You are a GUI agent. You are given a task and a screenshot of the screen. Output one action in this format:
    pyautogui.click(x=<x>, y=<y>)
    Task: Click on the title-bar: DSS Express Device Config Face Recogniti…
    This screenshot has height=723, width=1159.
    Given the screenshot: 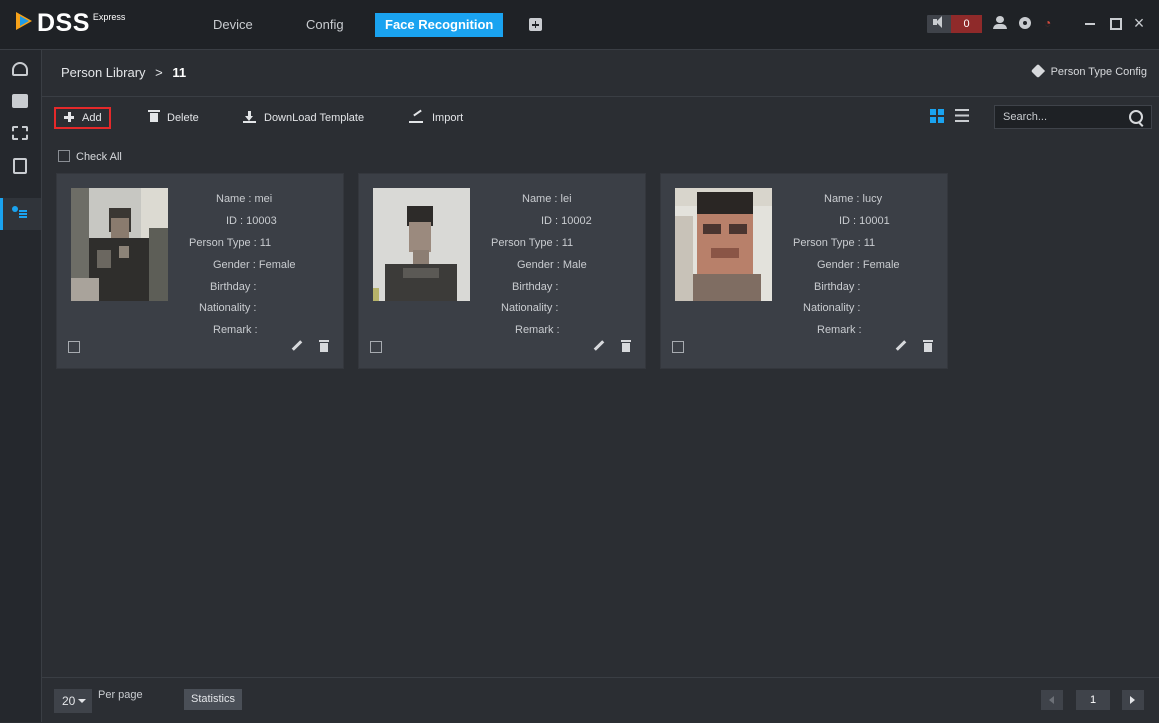 What is the action you would take?
    pyautogui.click(x=579, y=25)
    